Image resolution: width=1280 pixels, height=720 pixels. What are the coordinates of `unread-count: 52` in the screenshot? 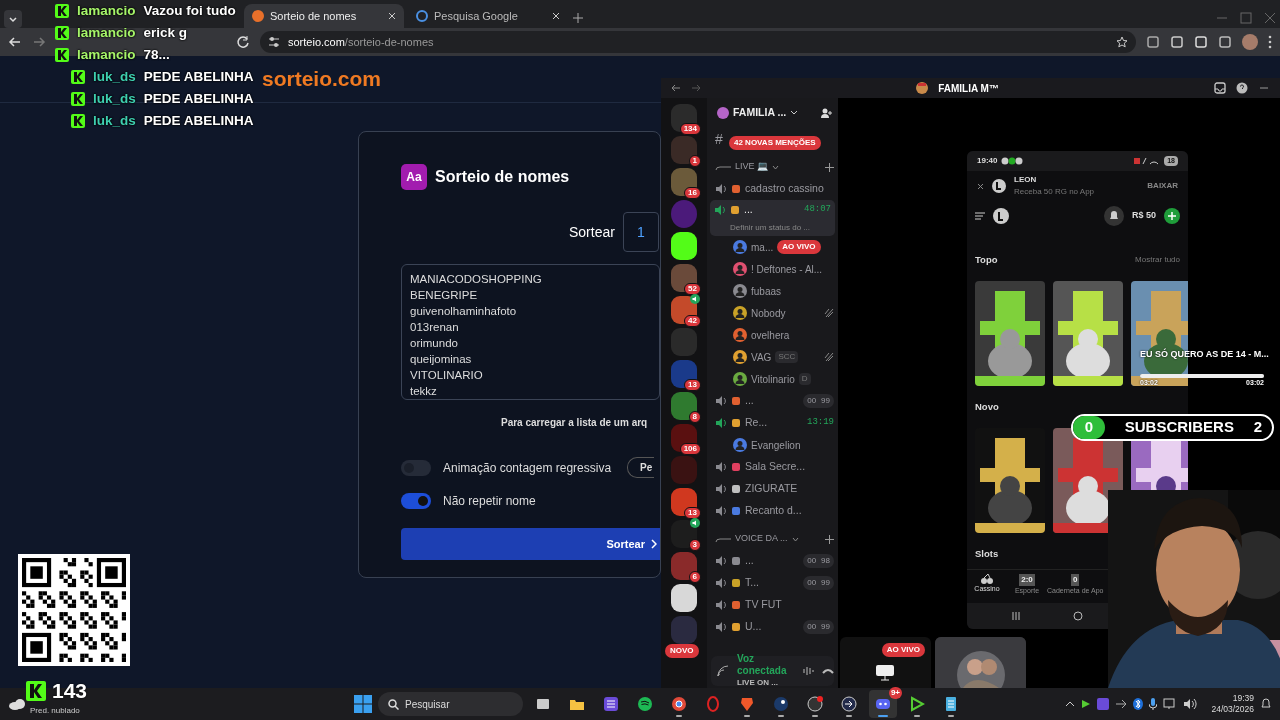 It's located at (692, 289).